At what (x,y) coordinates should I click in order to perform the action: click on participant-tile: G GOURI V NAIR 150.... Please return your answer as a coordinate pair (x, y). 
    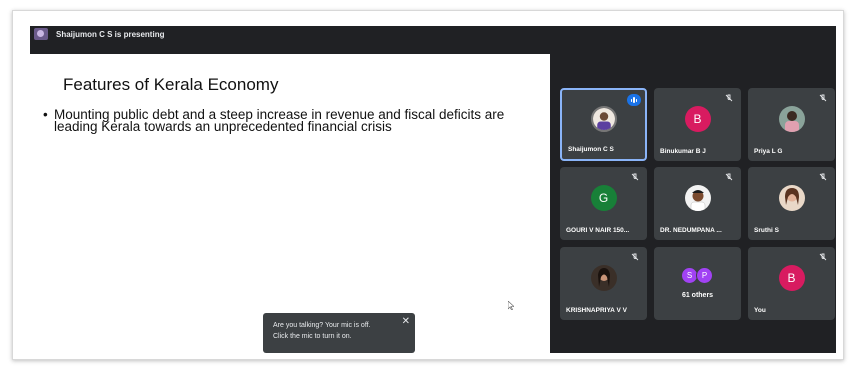
    Looking at the image, I should click on (603, 203).